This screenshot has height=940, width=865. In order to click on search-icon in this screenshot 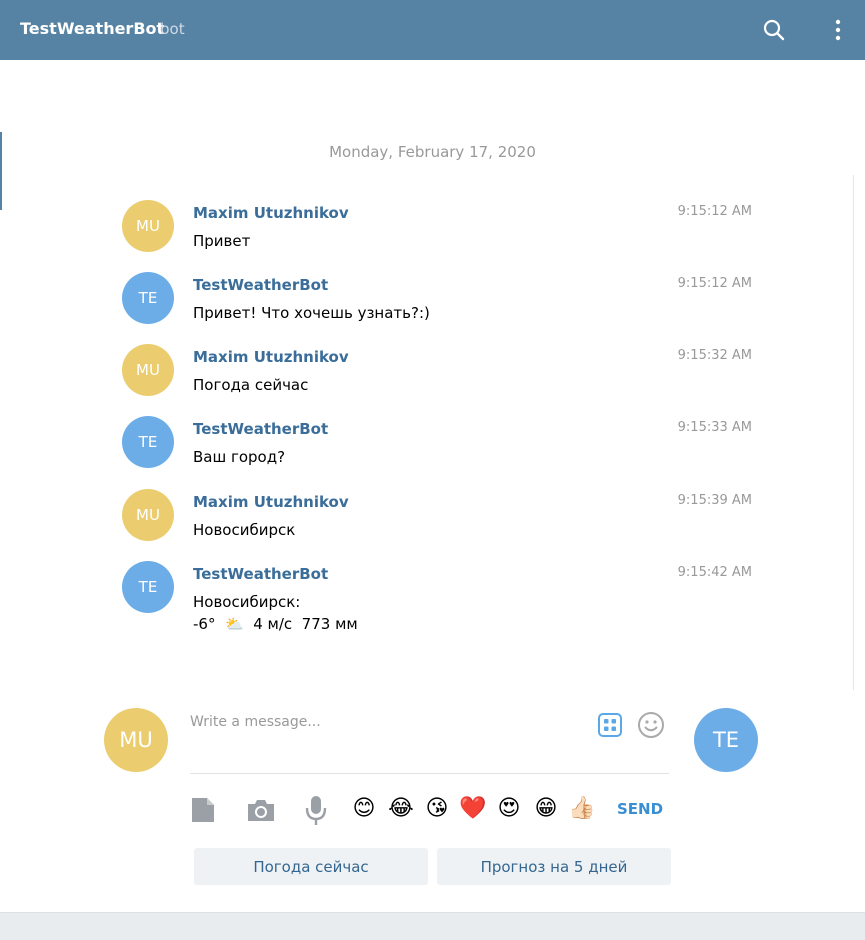, I will do `click(774, 30)`.